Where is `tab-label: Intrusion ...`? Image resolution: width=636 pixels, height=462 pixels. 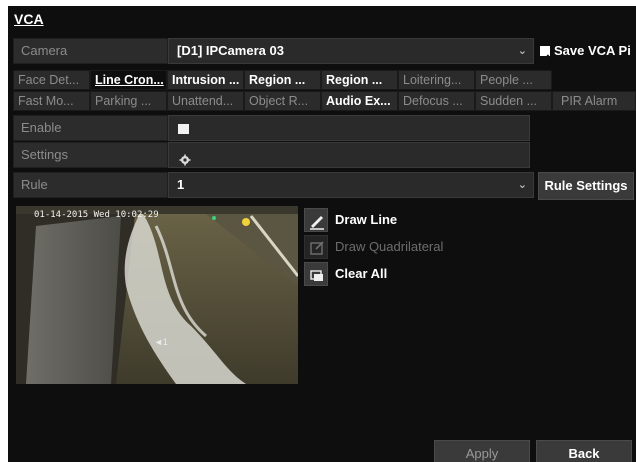 tab-label: Intrusion ... is located at coordinates (206, 80).